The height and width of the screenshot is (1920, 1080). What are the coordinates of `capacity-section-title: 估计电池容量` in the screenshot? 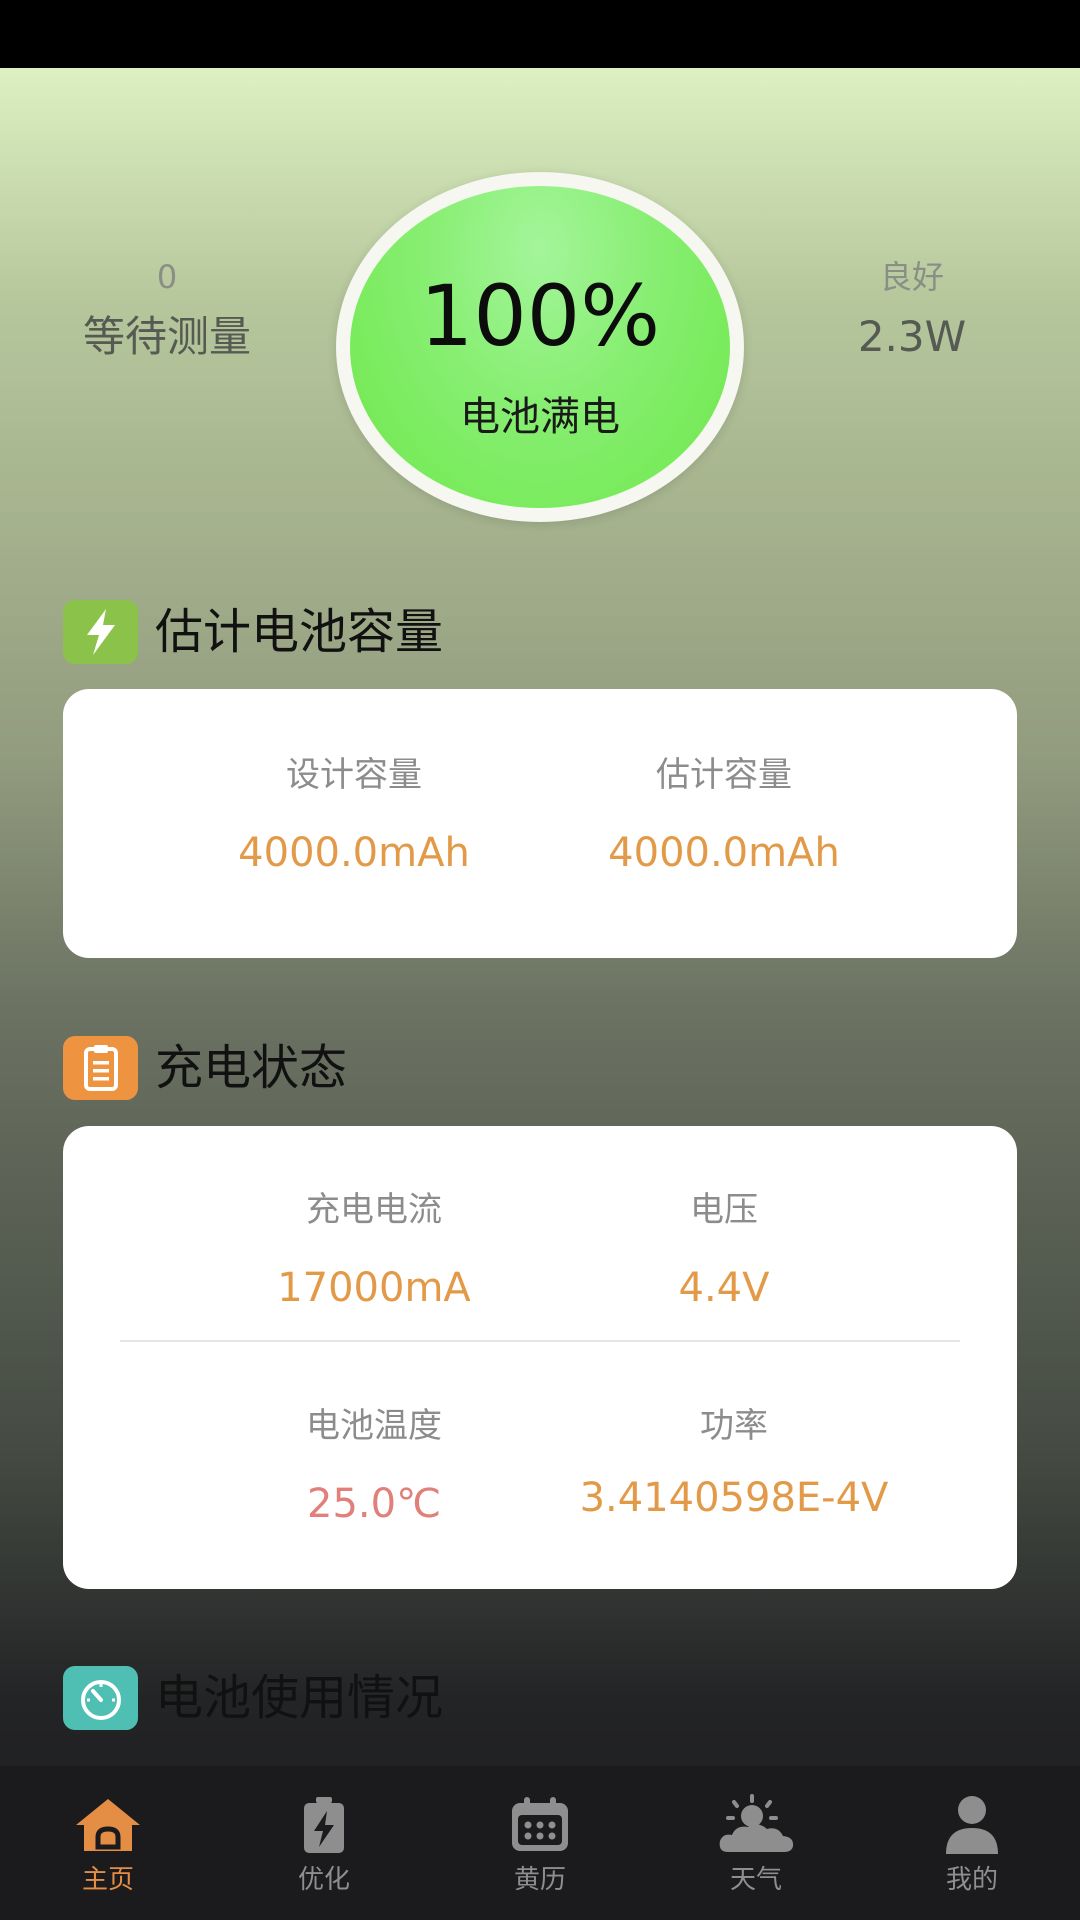 It's located at (299, 632).